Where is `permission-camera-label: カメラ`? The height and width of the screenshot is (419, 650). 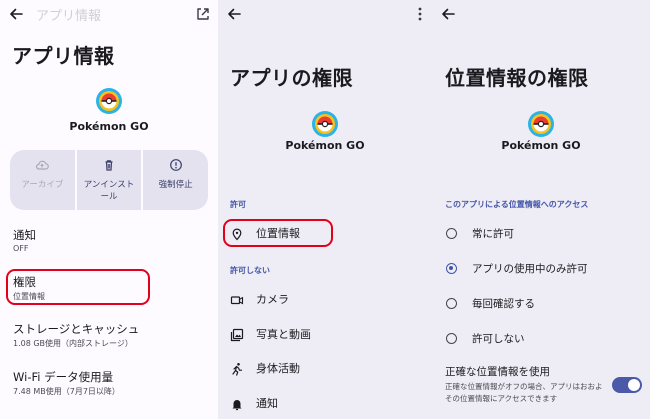 permission-camera-label: カメラ is located at coordinates (272, 299).